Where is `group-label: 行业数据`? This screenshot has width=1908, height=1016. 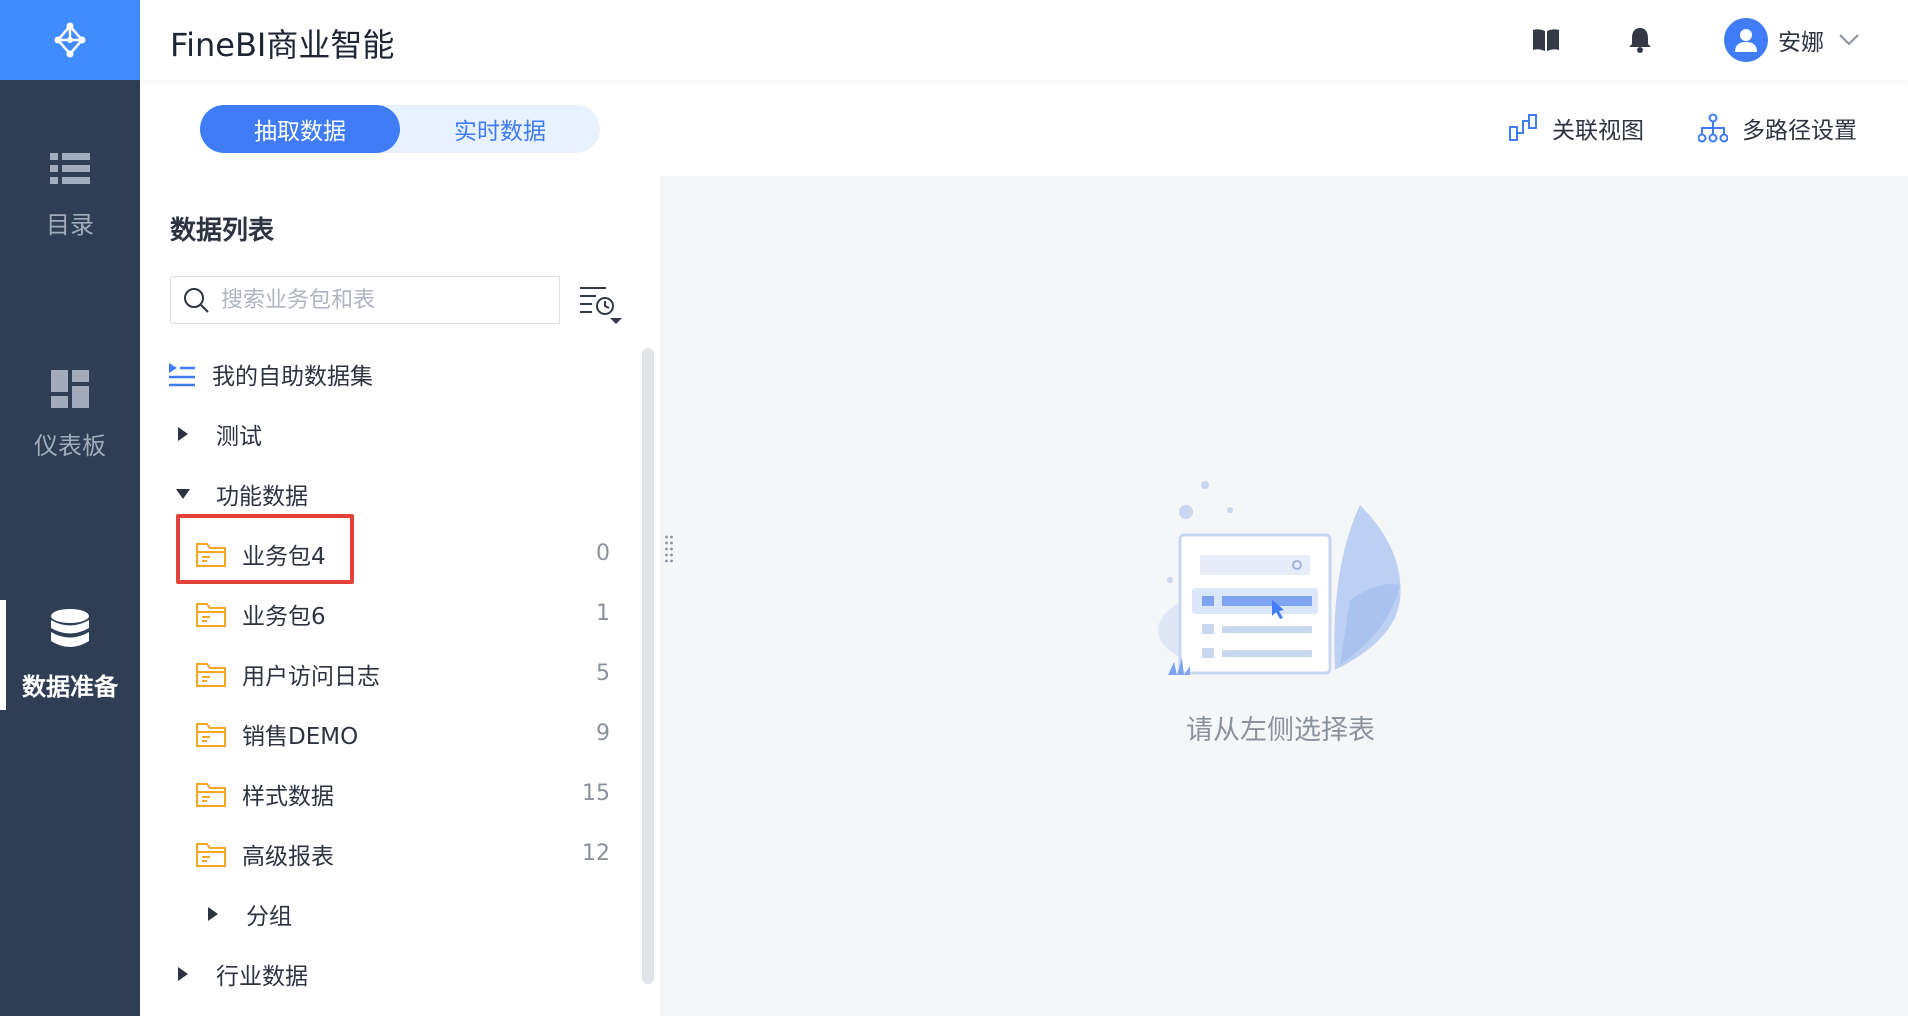
group-label: 行业数据 is located at coordinates (262, 977).